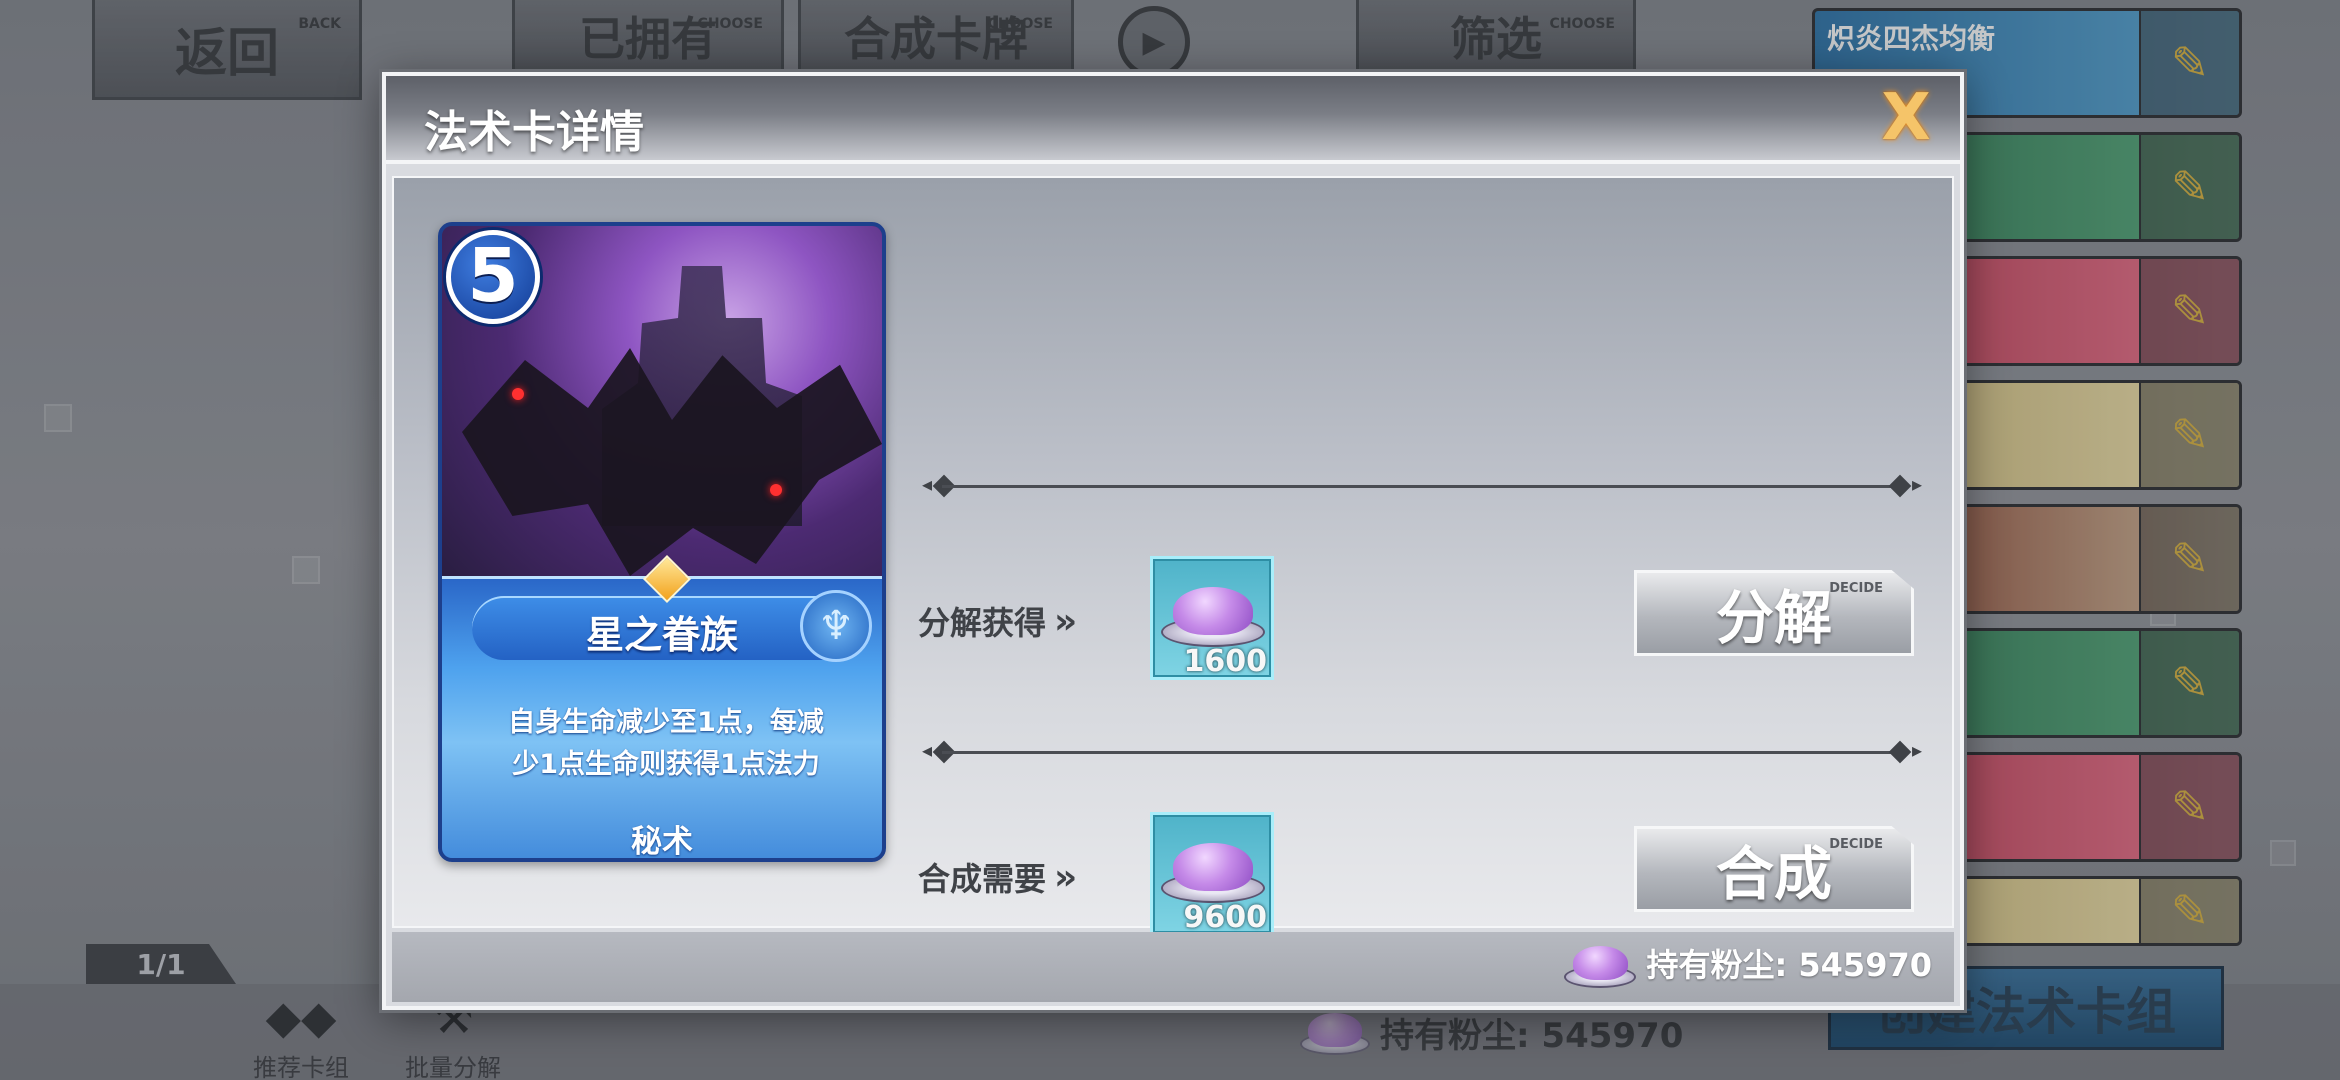 The height and width of the screenshot is (1080, 2340). I want to click on craft-amount: 9600, so click(1225, 917).